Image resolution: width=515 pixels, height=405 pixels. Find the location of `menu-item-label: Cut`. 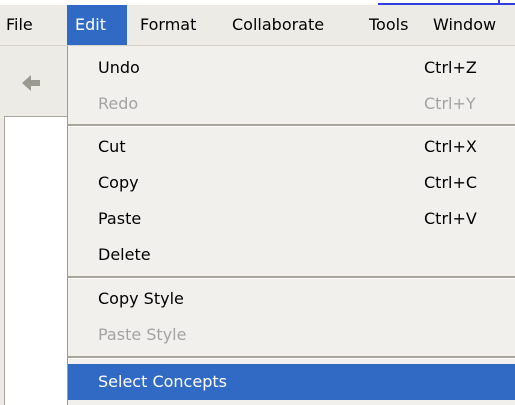

menu-item-label: Cut is located at coordinates (112, 146).